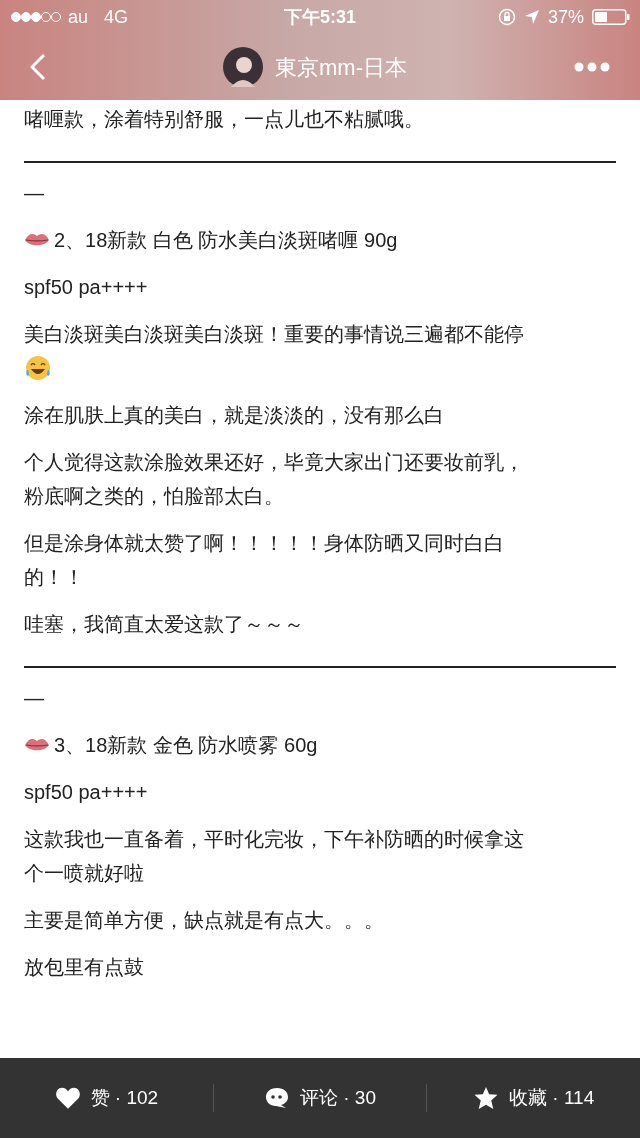 Image resolution: width=640 pixels, height=1138 pixels. What do you see at coordinates (84, 967) in the screenshot?
I see `paragraph: 放包里有点鼓` at bounding box center [84, 967].